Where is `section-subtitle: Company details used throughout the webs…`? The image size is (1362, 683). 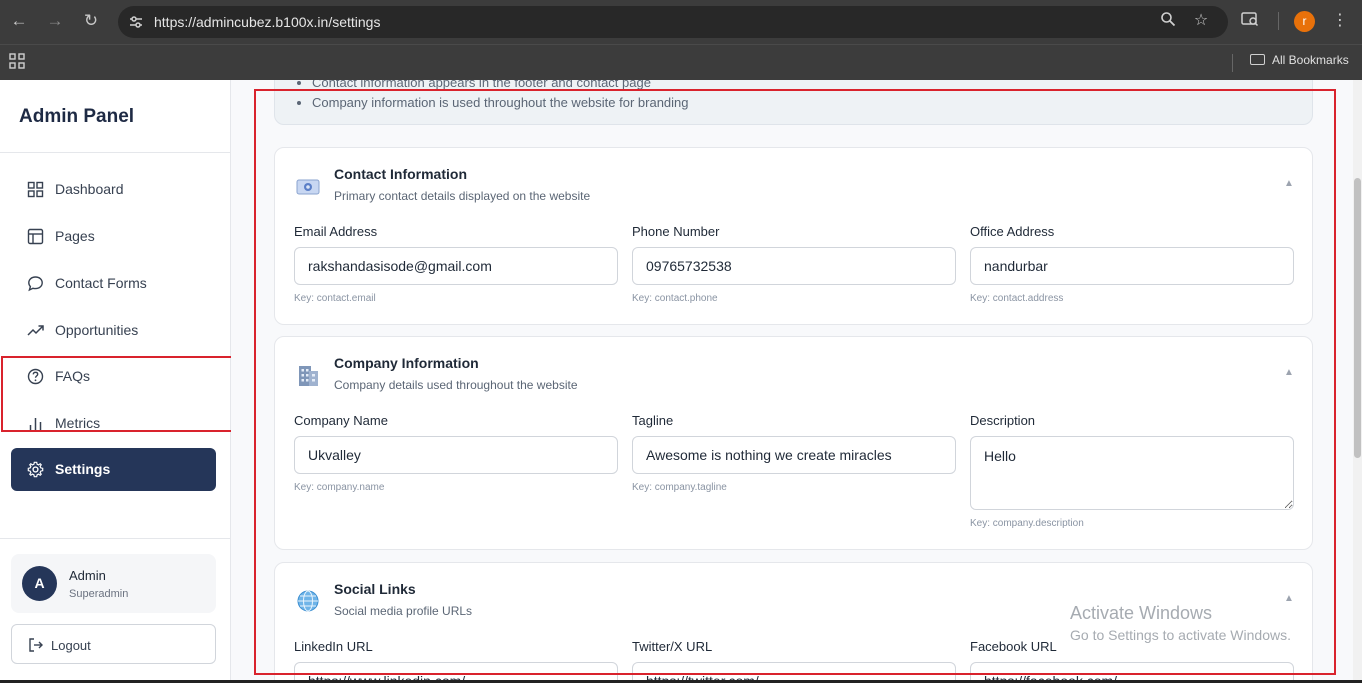 section-subtitle: Company details used throughout the webs… is located at coordinates (456, 385).